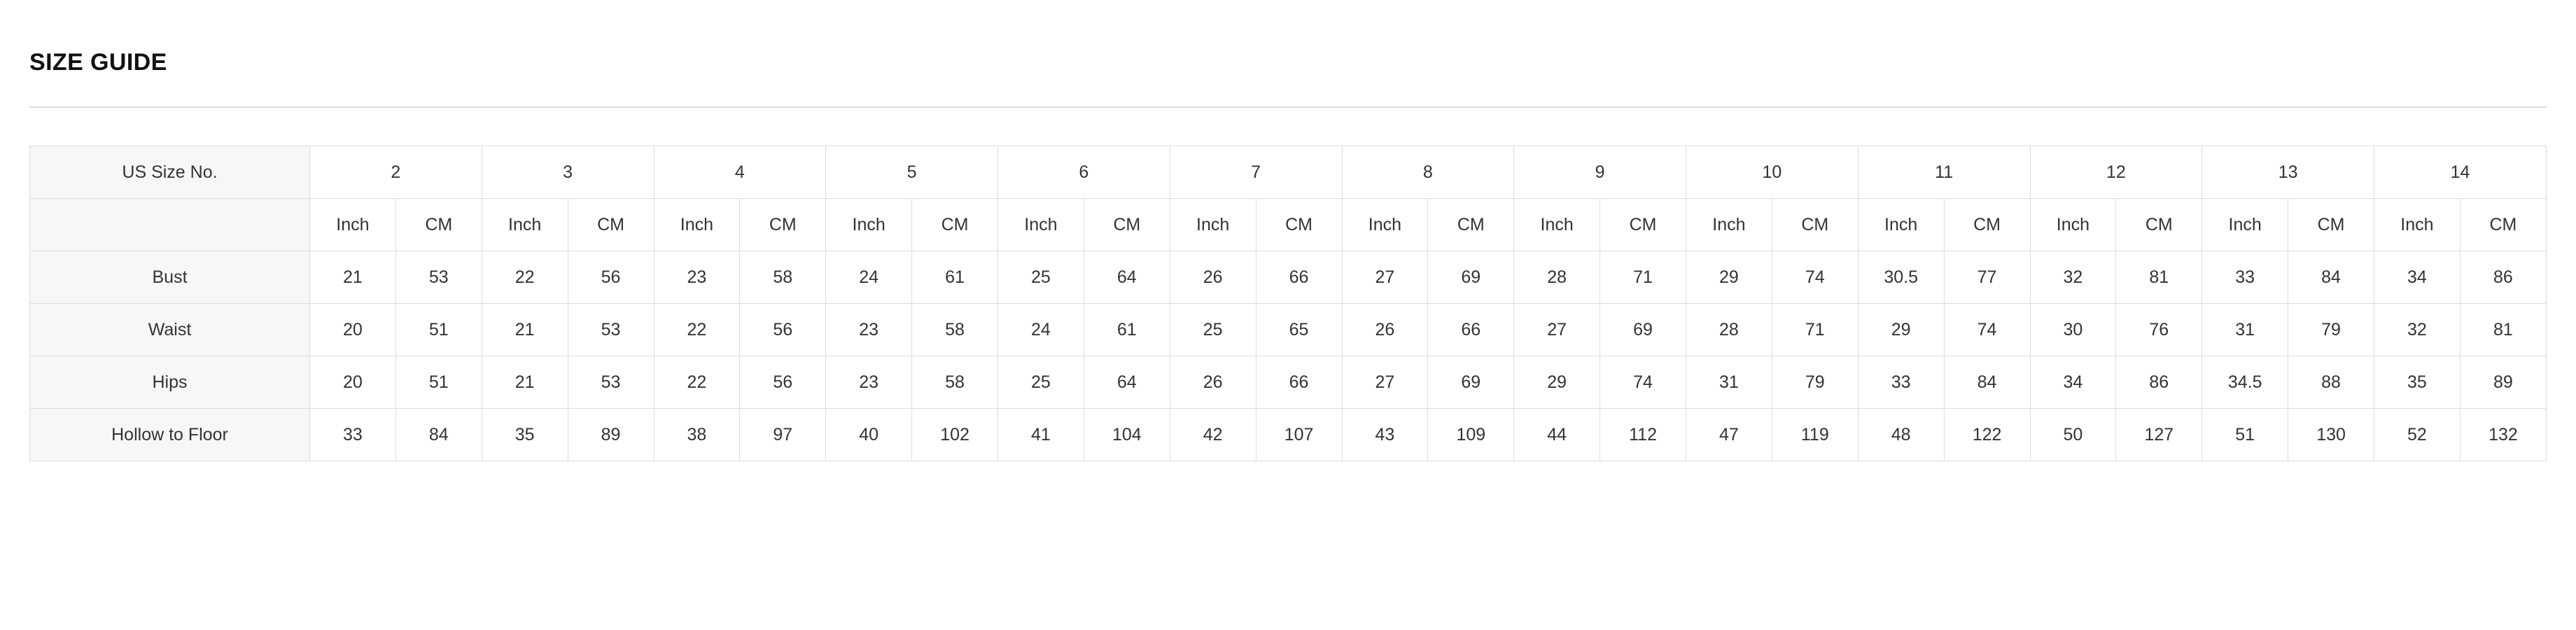 This screenshot has height=630, width=2576. Describe the element at coordinates (783, 382) in the screenshot. I see `cell-hips-4-cm: 56` at that location.